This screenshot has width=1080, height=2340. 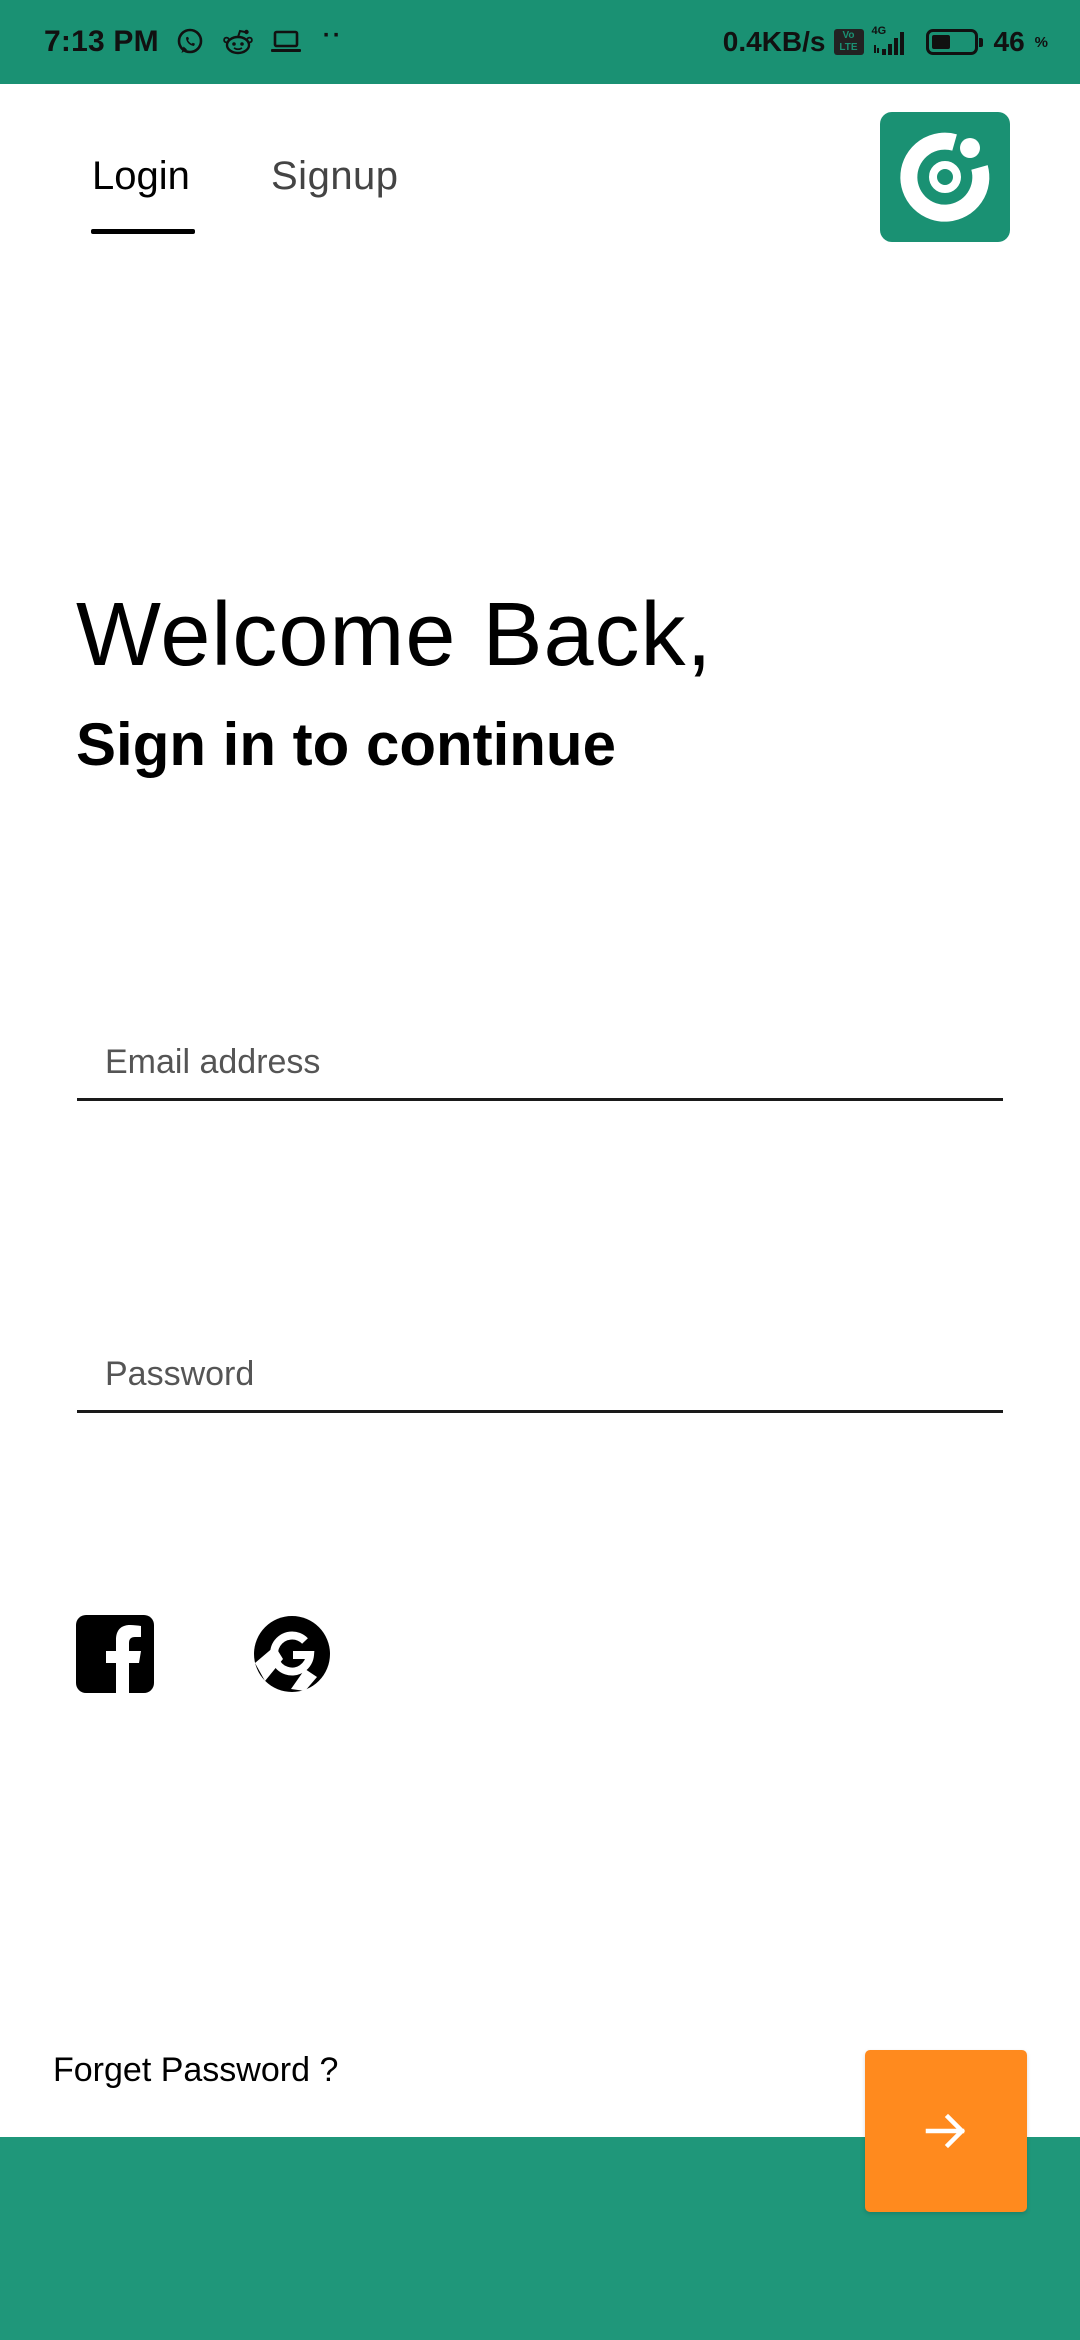 What do you see at coordinates (940, 42) in the screenshot?
I see `battery-fill` at bounding box center [940, 42].